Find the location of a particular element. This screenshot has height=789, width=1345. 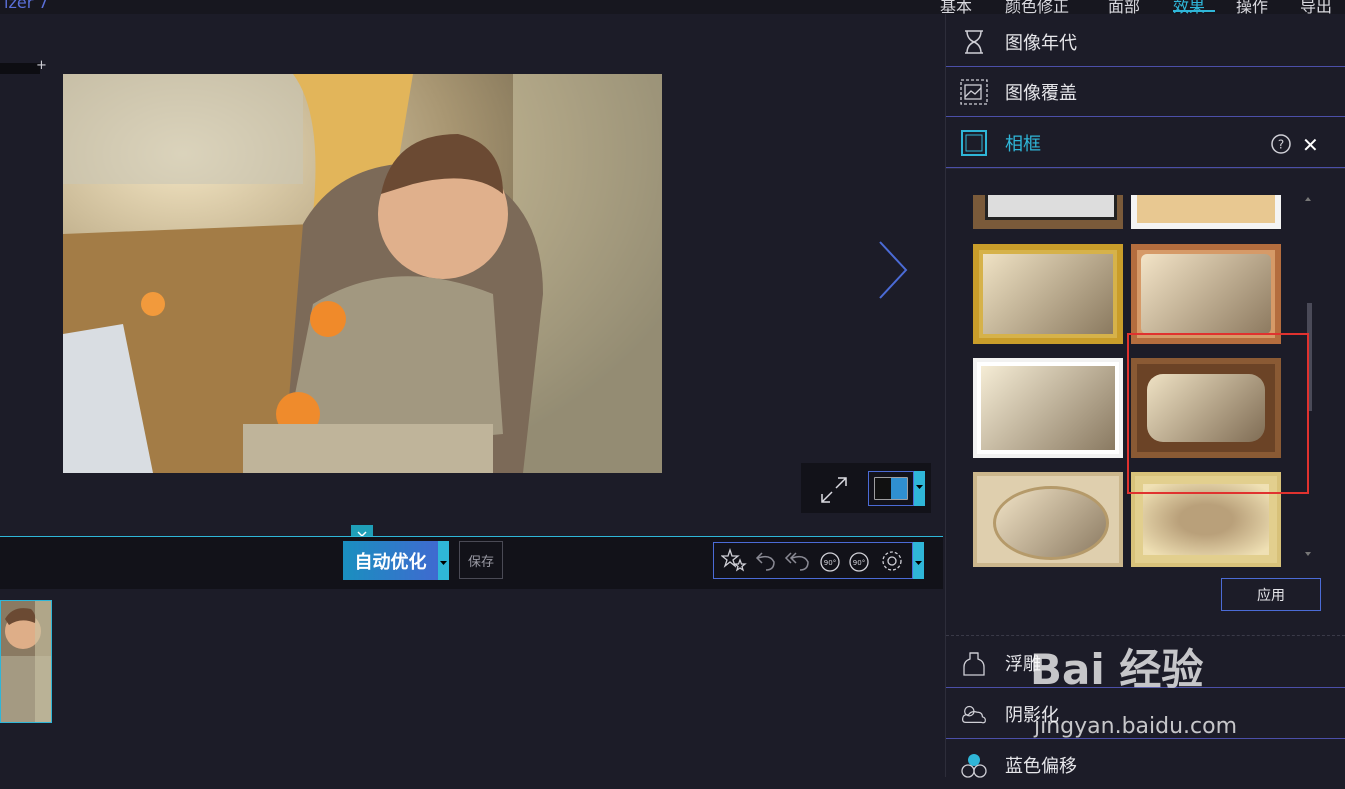

tab-export: 导出 is located at coordinates (1316, 7).